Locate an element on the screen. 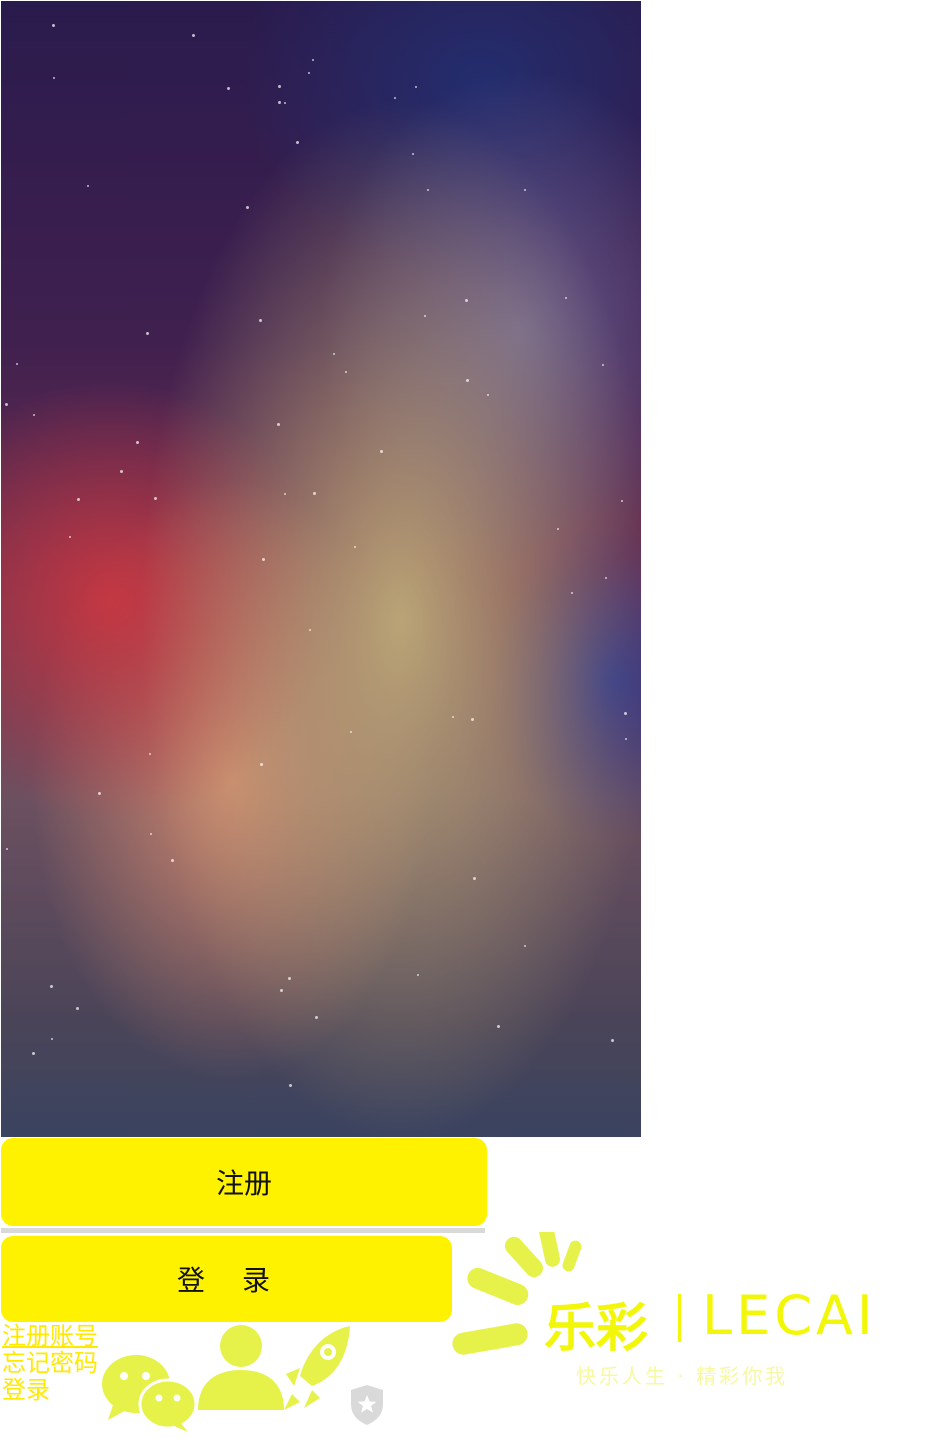 The image size is (942, 1438). login-link: 登录 is located at coordinates (50, 1390).